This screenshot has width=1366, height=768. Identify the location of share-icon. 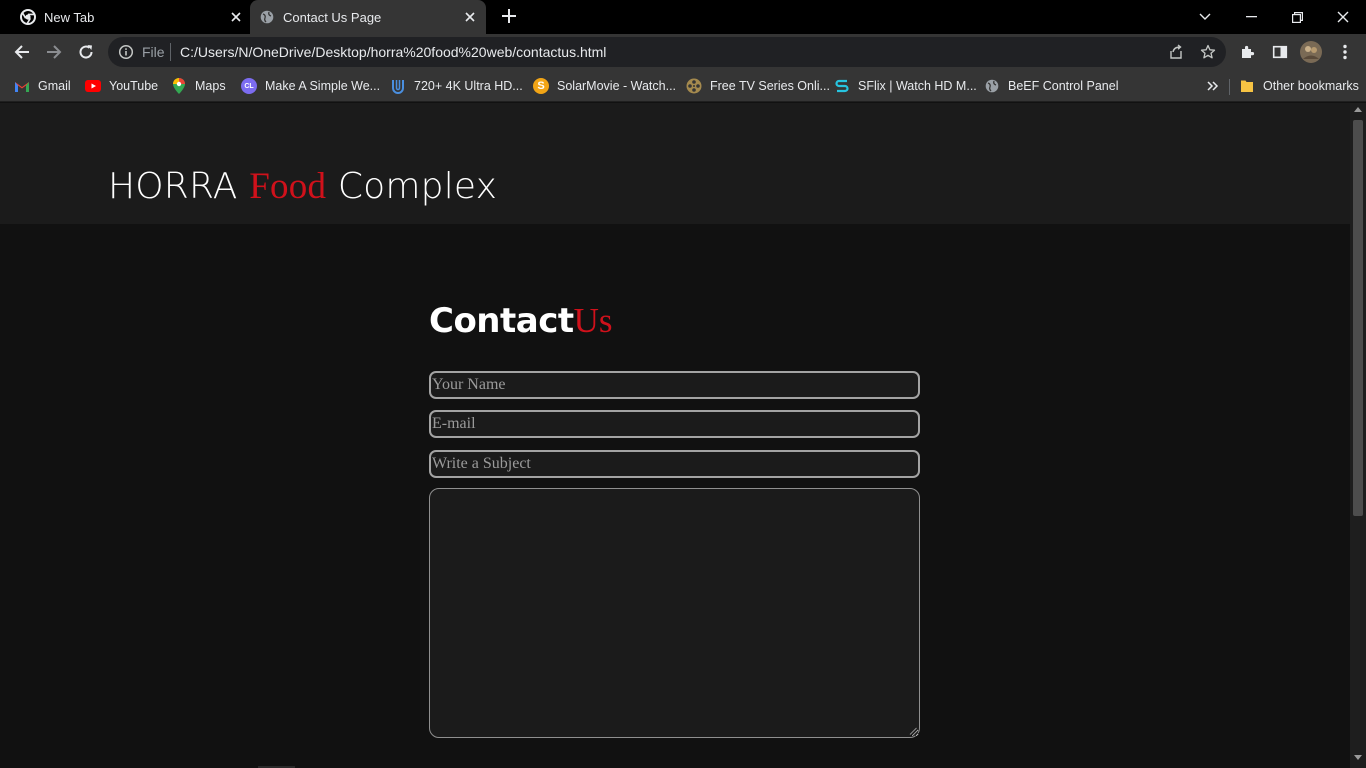
(1176, 52).